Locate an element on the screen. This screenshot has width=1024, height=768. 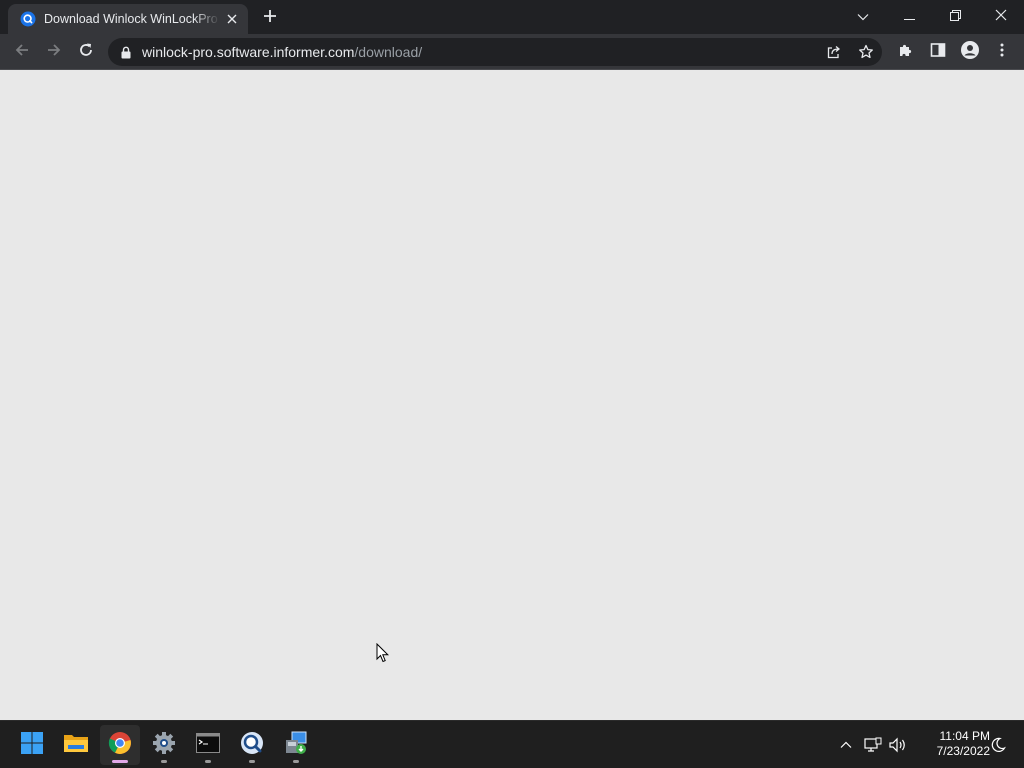
extensions-puzzle-icon is located at coordinates (906, 52).